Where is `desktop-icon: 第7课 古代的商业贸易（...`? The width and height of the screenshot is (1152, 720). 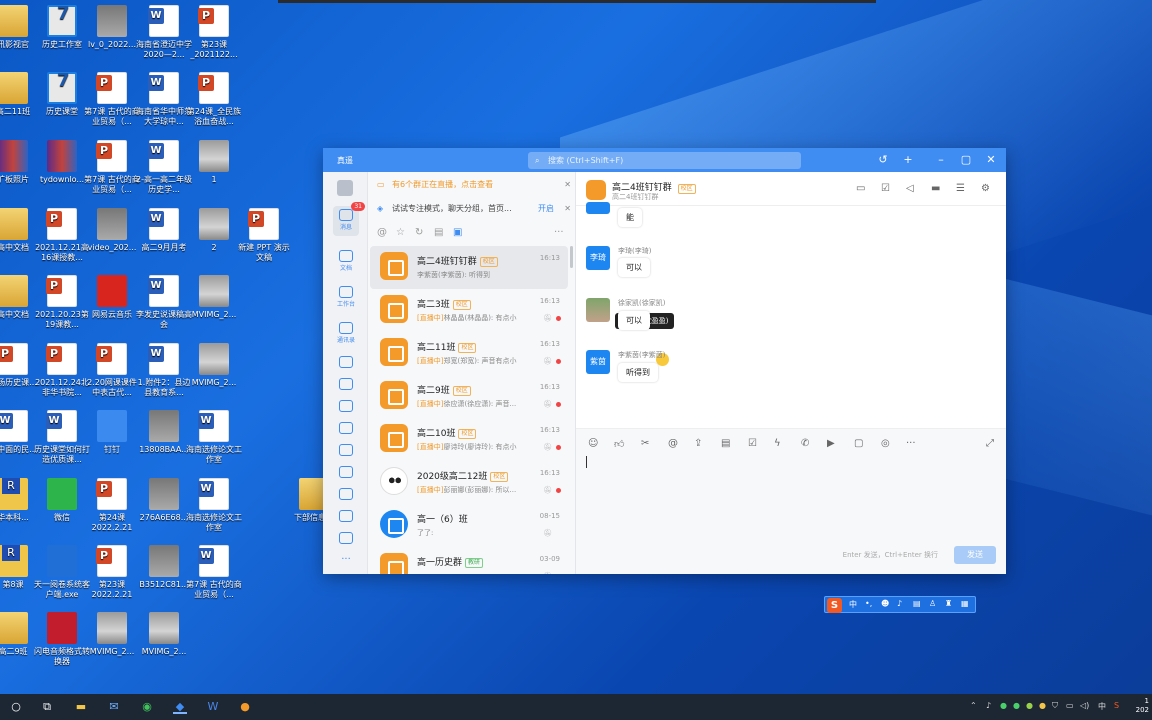 desktop-icon: 第7课 古代的商业贸易（... is located at coordinates (112, 167).